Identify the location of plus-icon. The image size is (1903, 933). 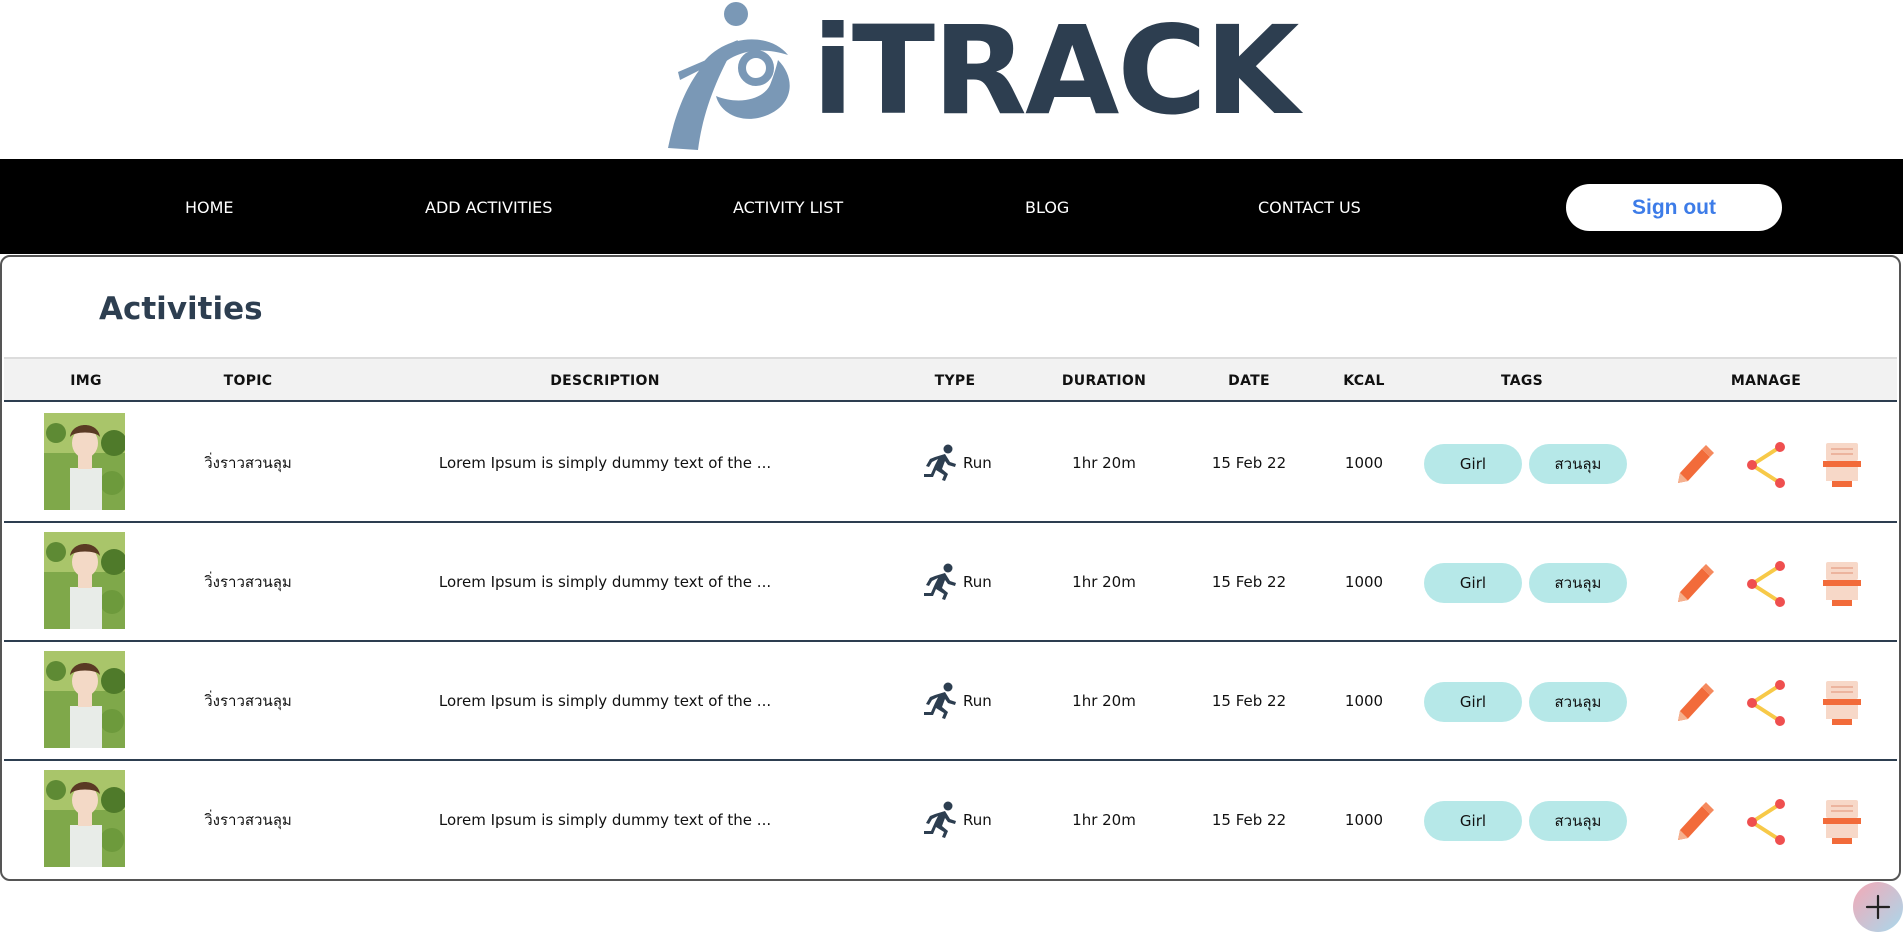
(1878, 907).